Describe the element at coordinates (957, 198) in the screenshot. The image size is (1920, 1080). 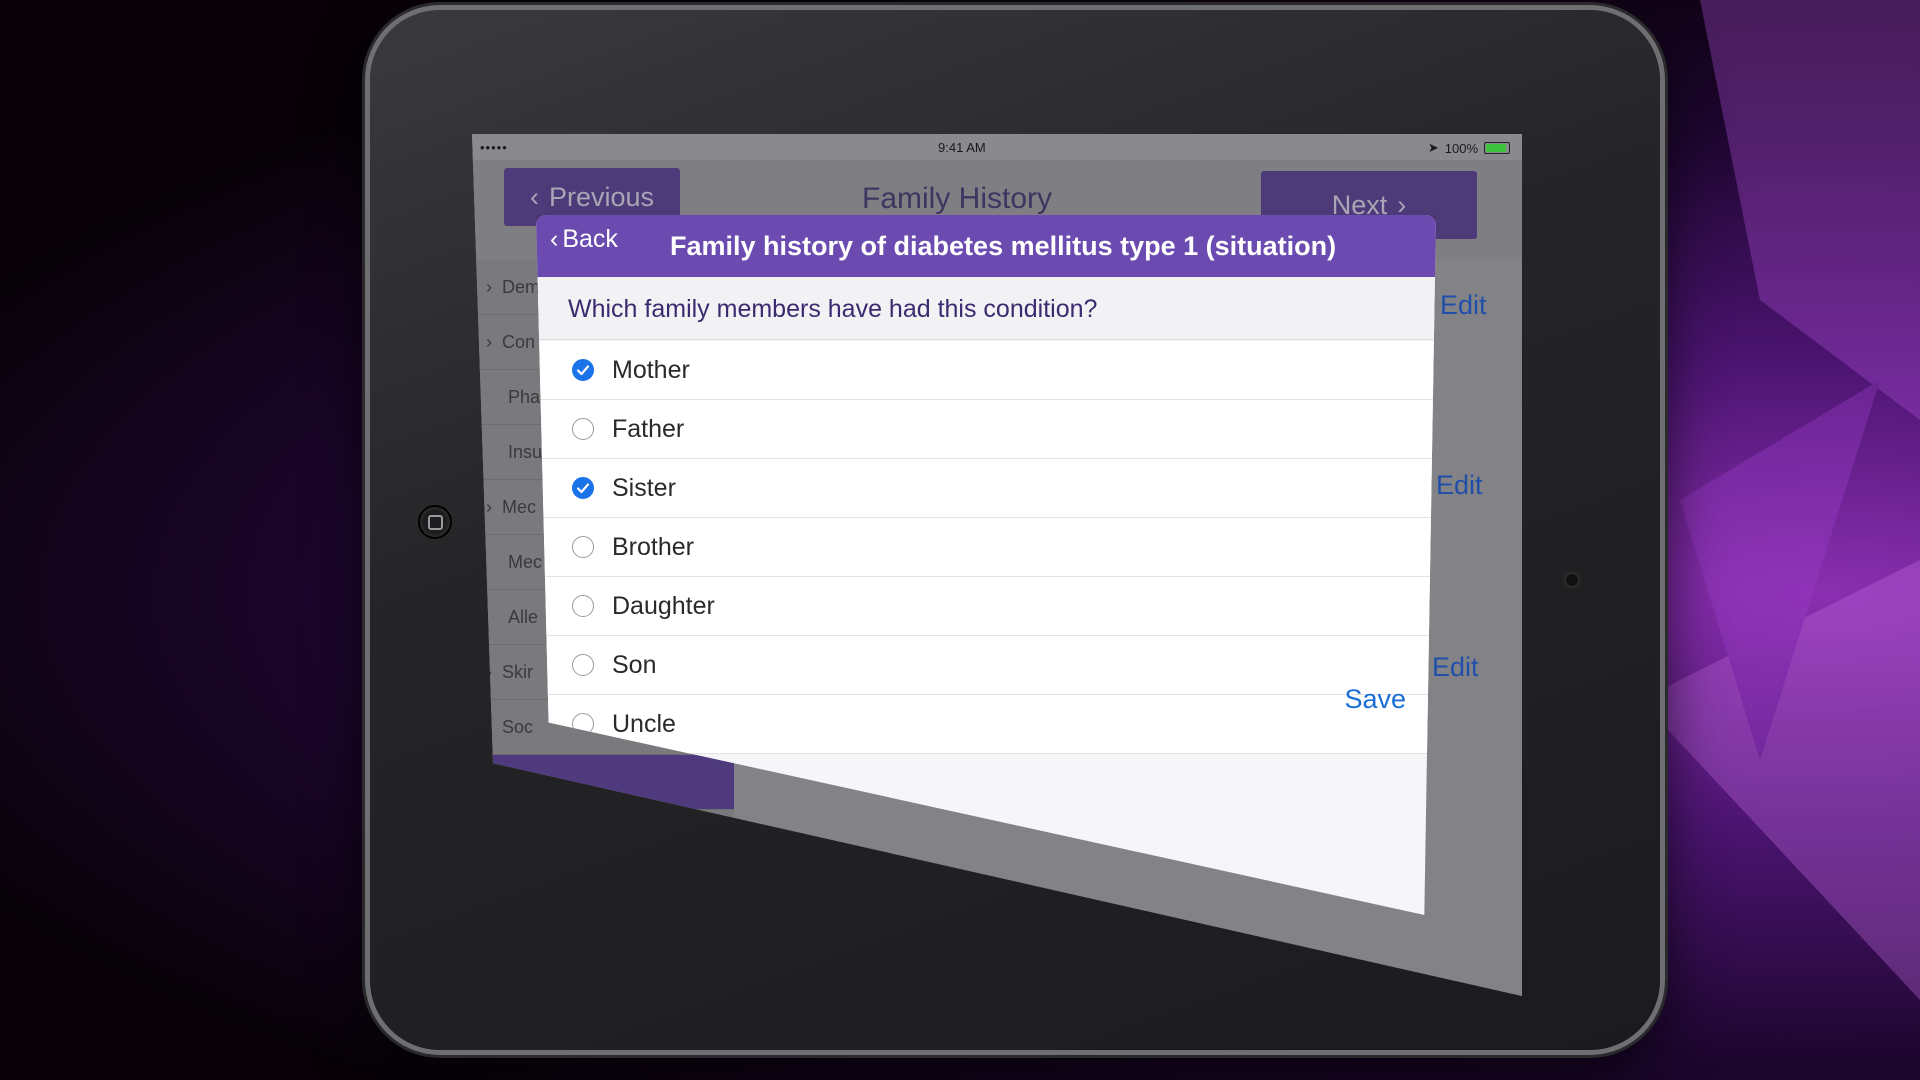
I see `page-title: Family History` at that location.